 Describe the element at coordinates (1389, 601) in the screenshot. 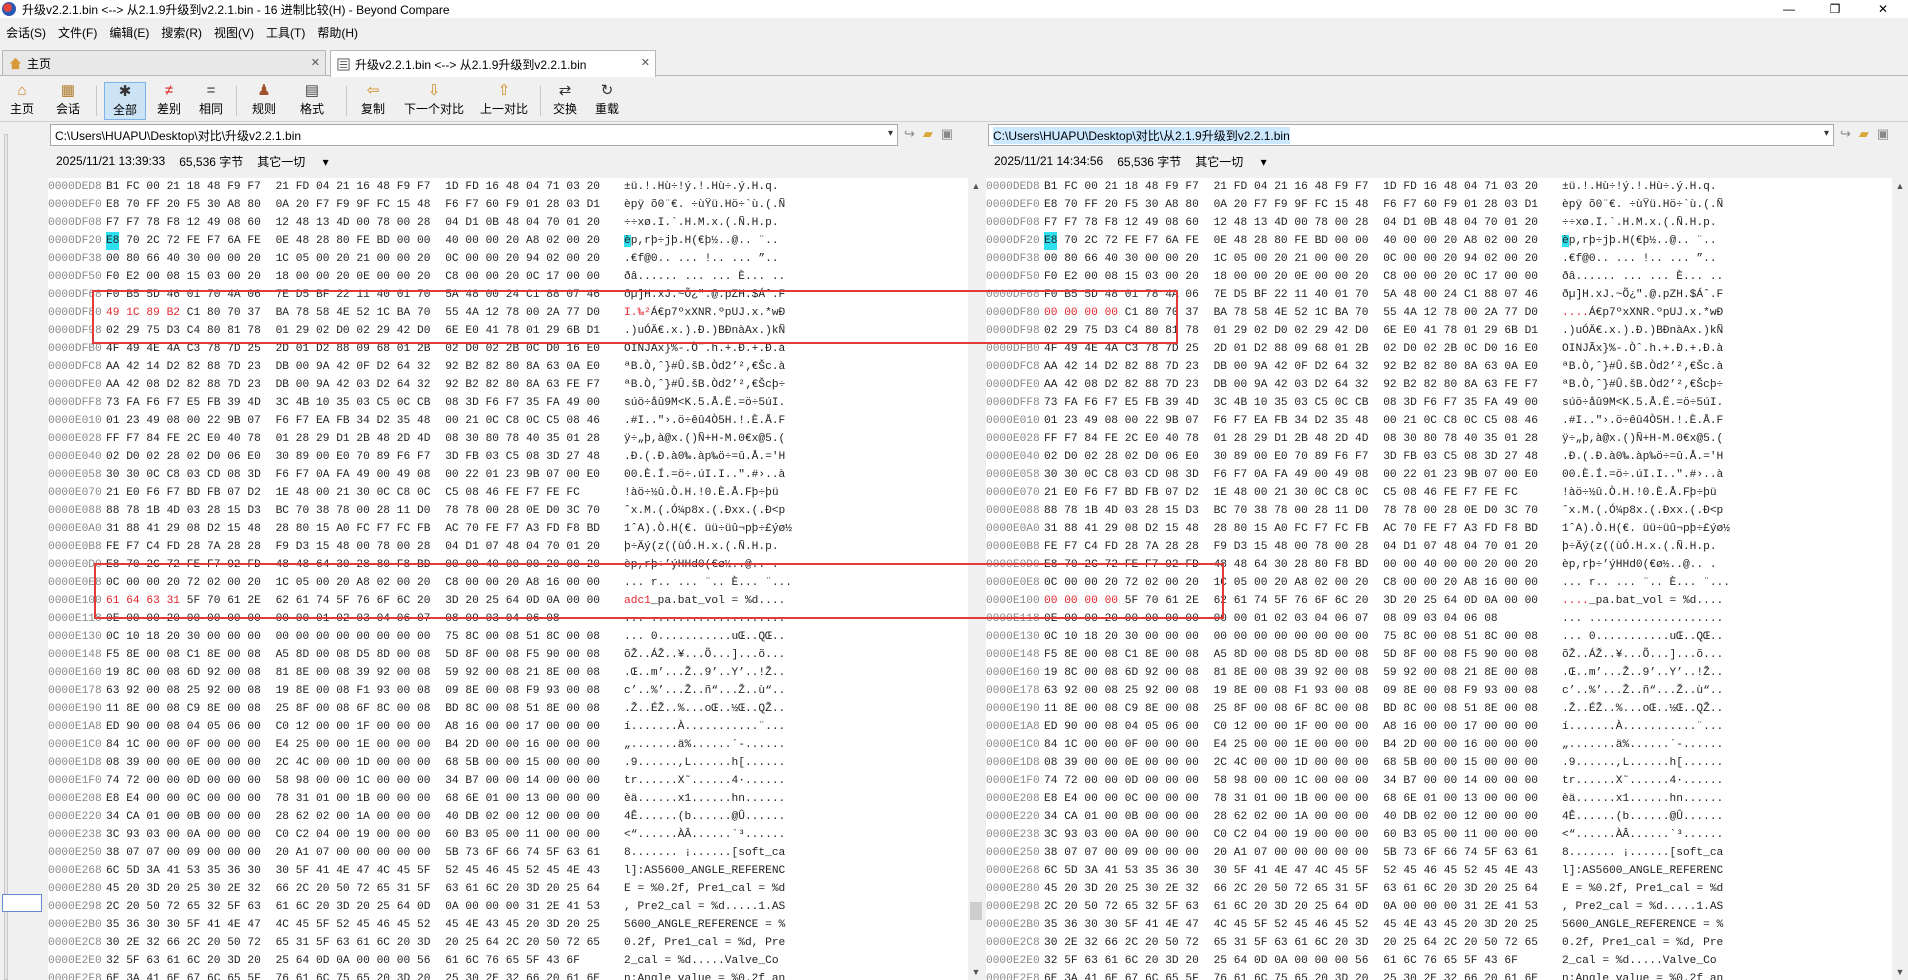

I see `hex-byte: 3D` at that location.